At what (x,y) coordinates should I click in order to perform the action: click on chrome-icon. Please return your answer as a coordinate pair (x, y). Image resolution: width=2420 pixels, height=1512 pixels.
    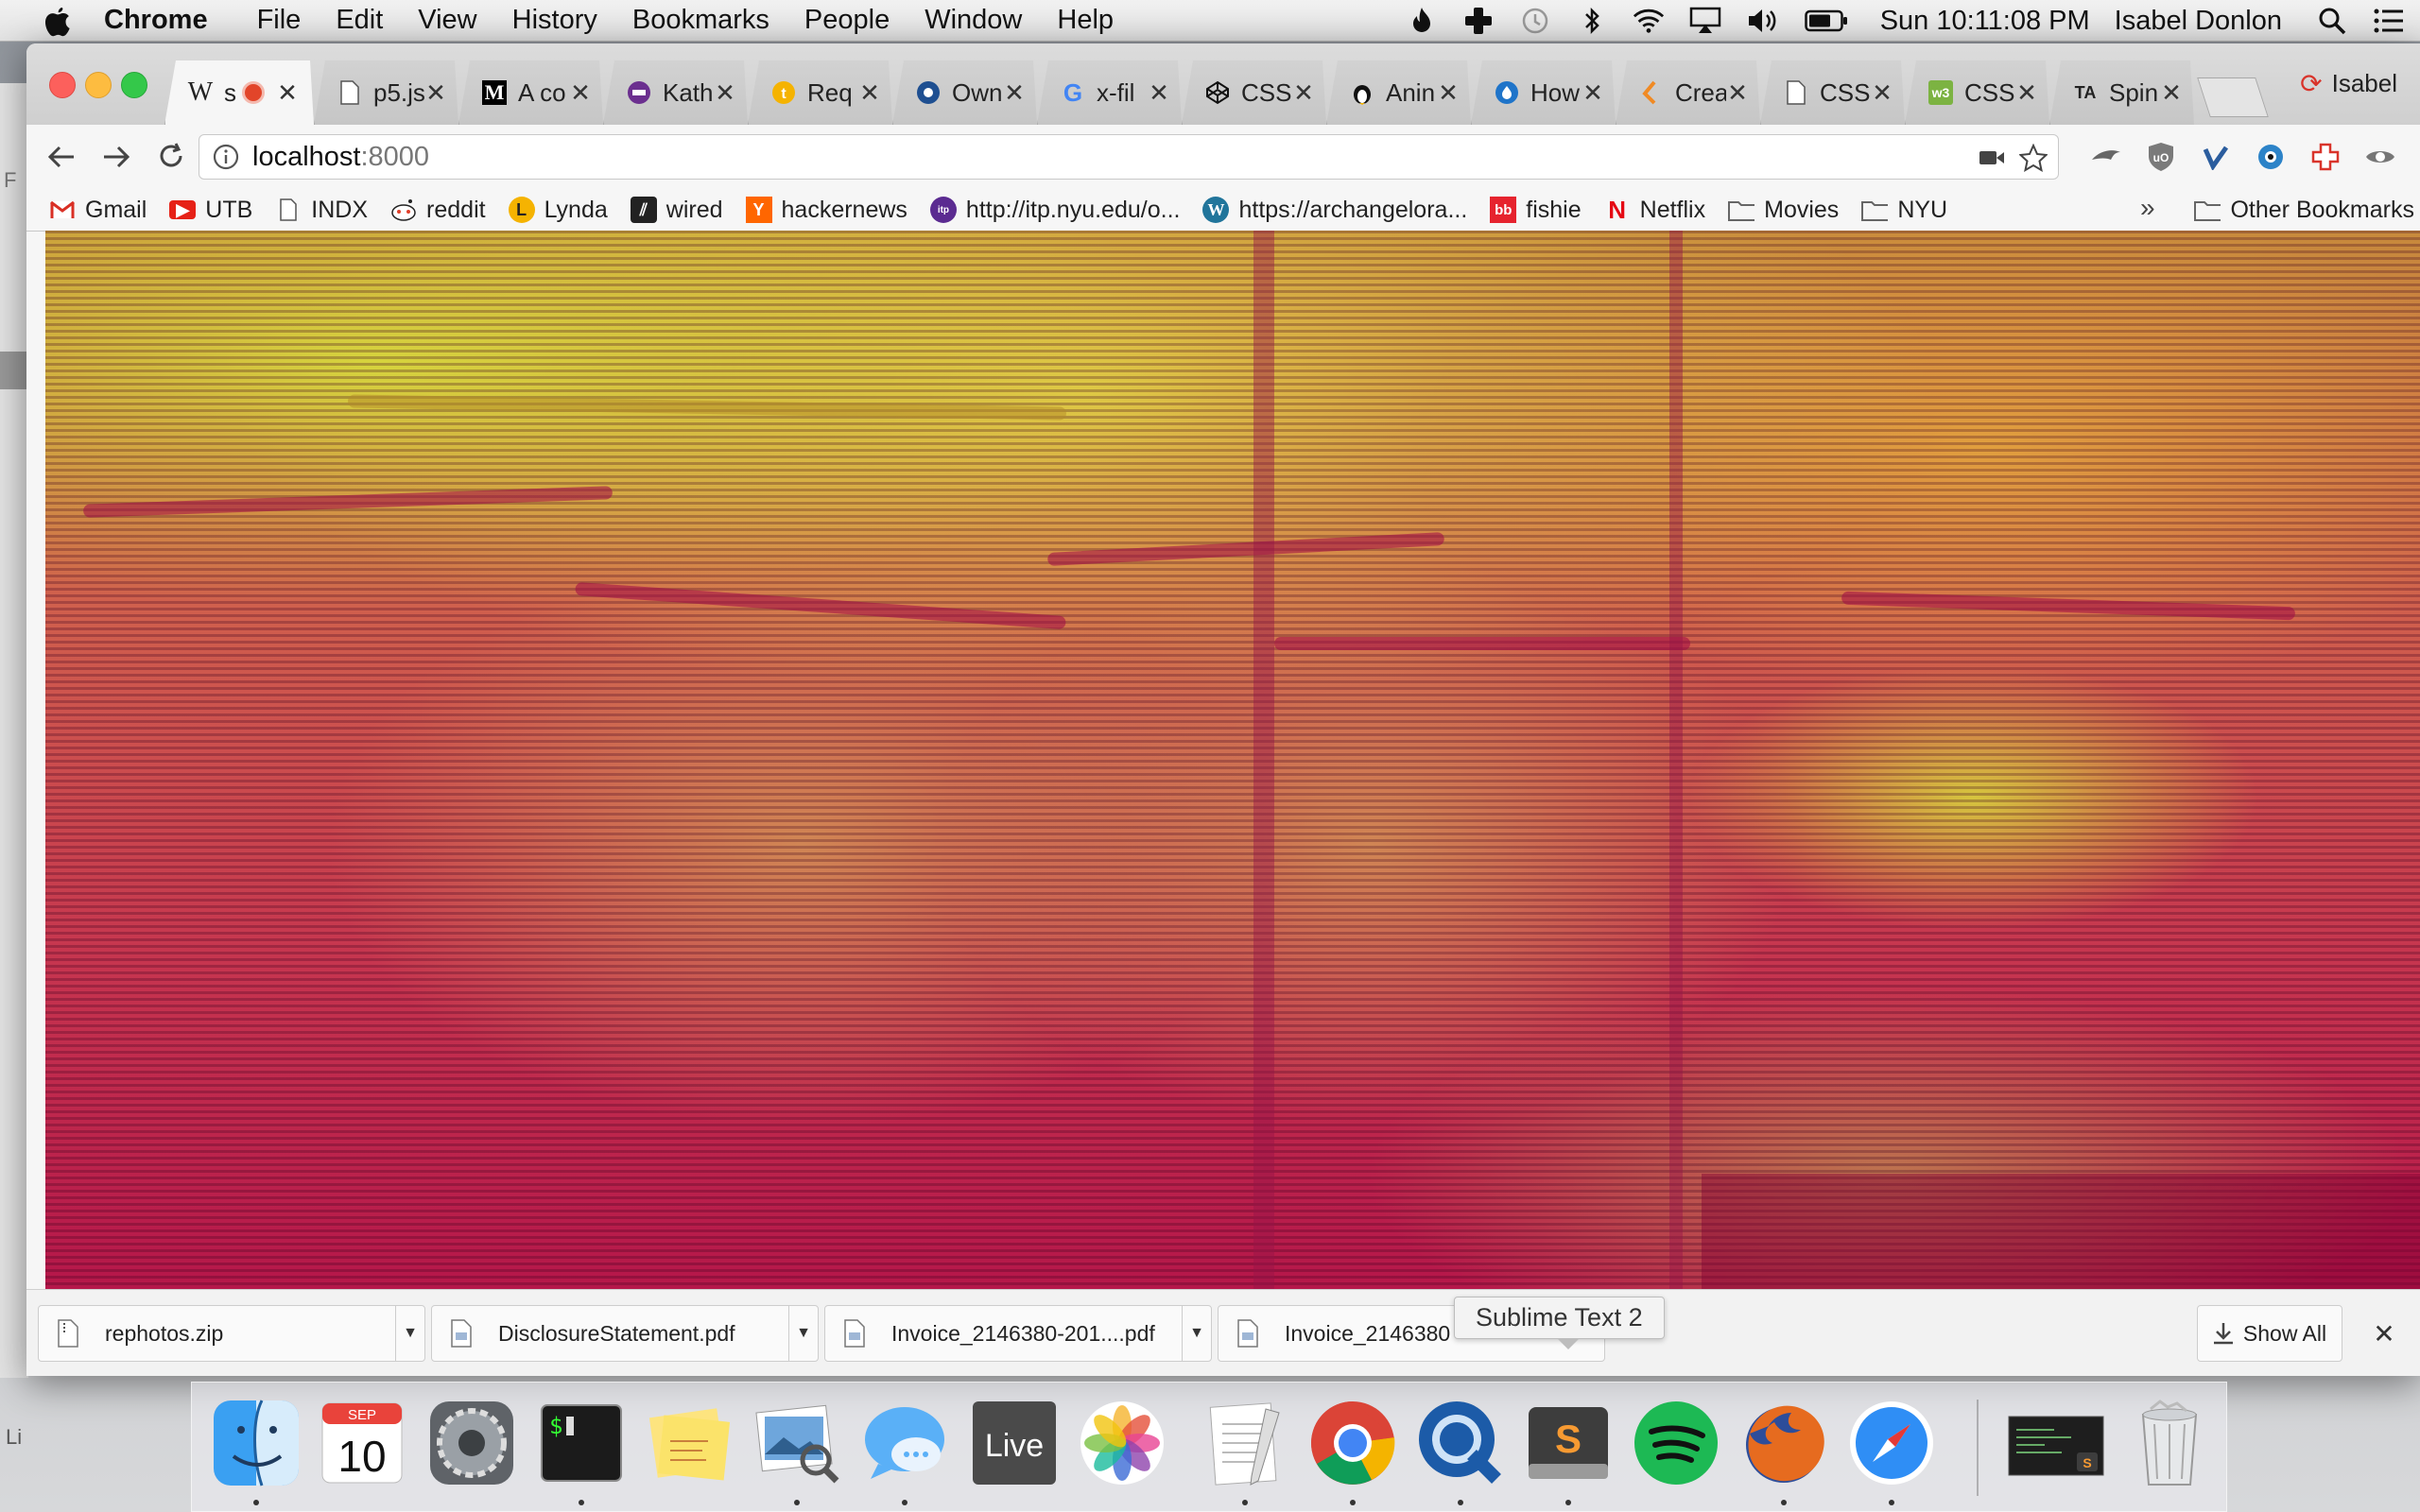
    Looking at the image, I should click on (1352, 1443).